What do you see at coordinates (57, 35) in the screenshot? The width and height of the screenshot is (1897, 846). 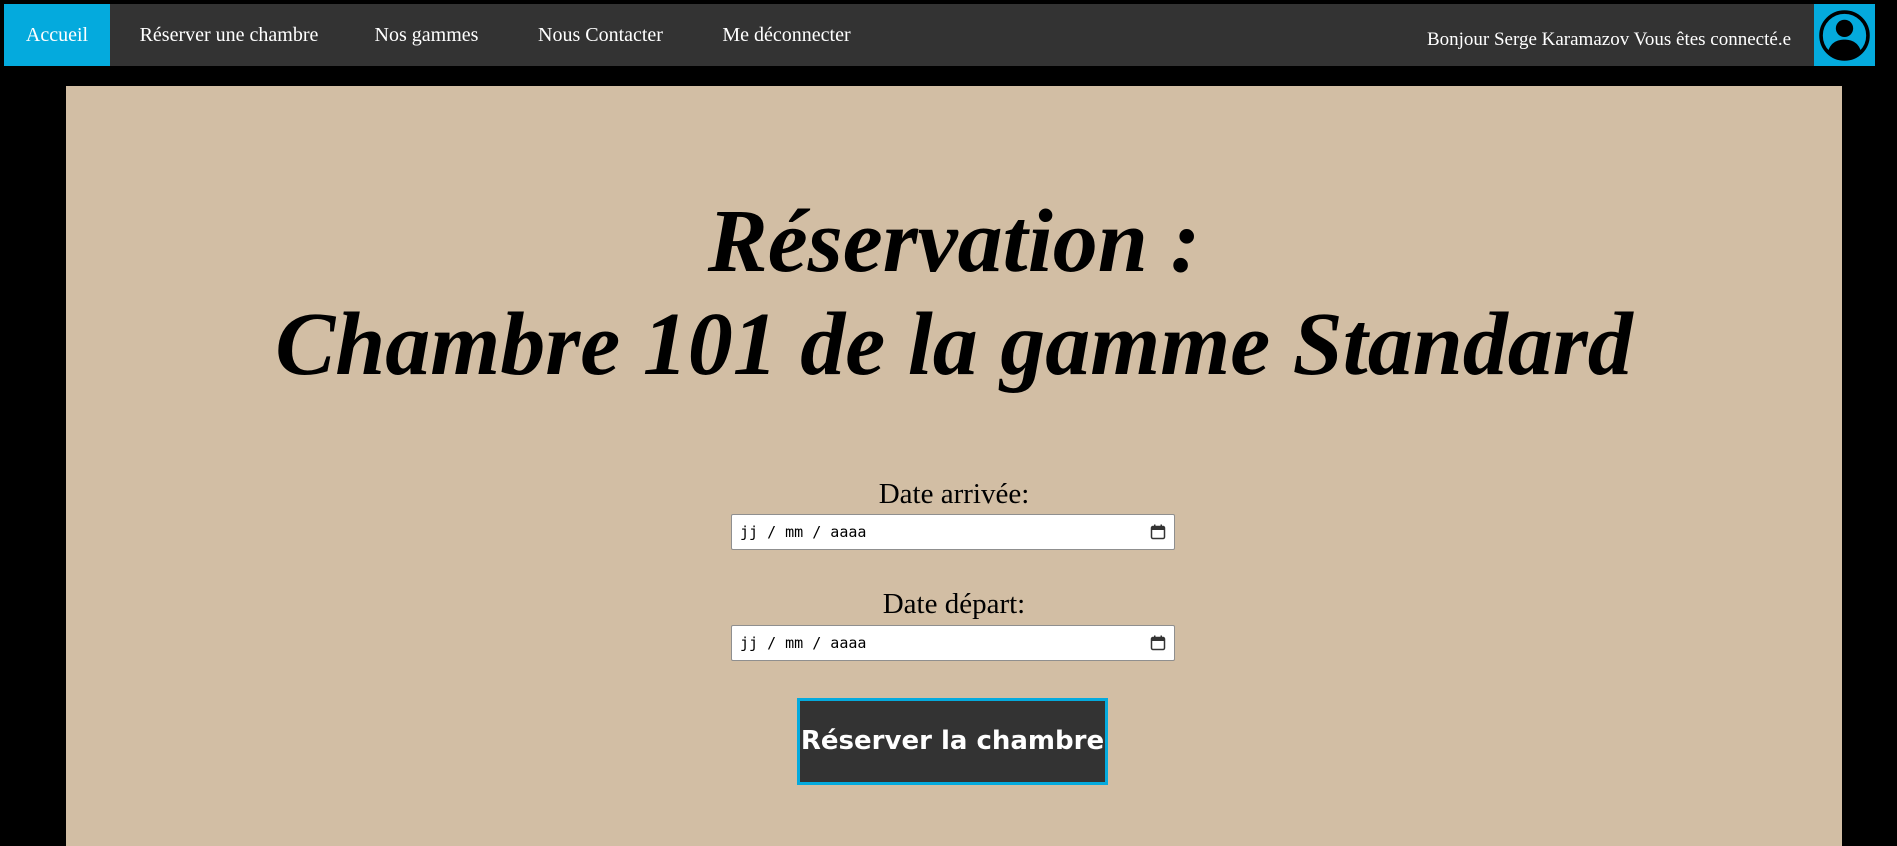 I see `nav-item-accueil: Accueil` at bounding box center [57, 35].